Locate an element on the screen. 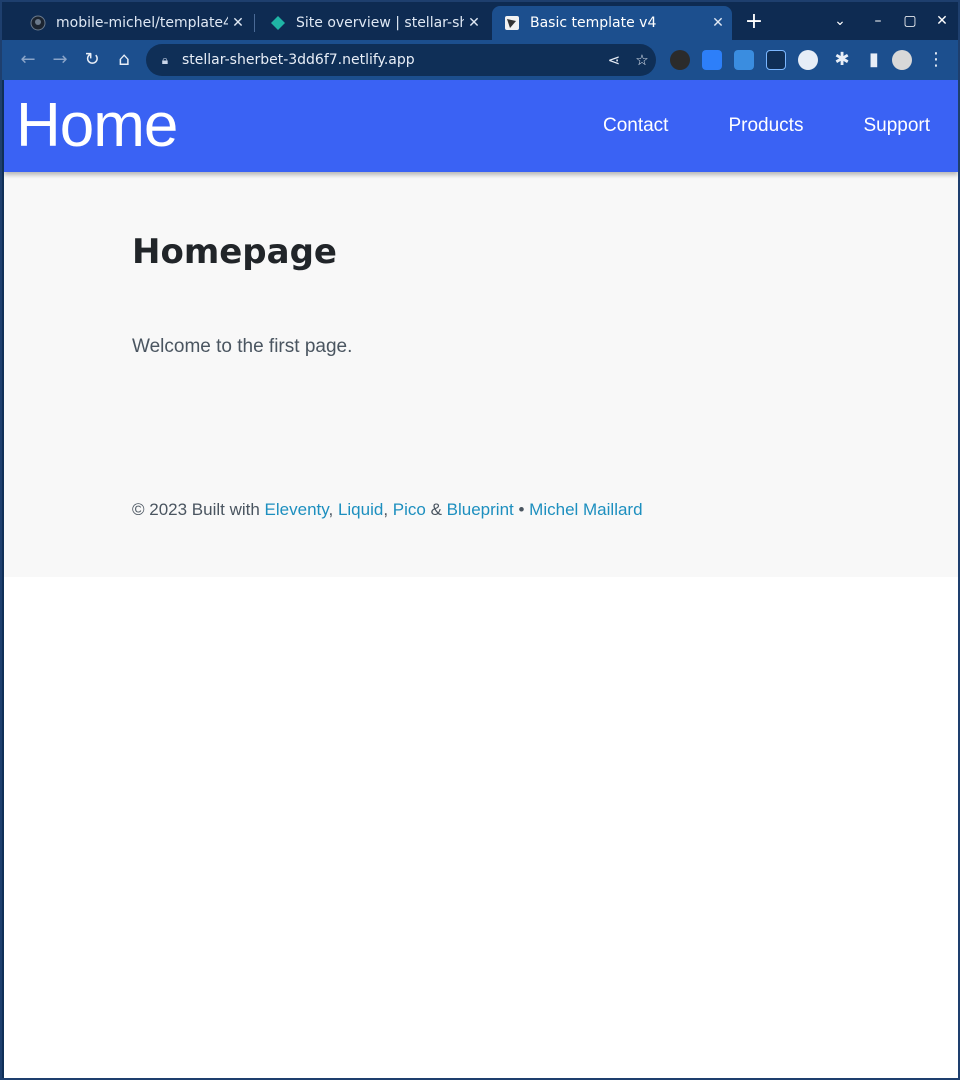  tab-github: mobile-michel/template4a ✕ is located at coordinates (135, 23).